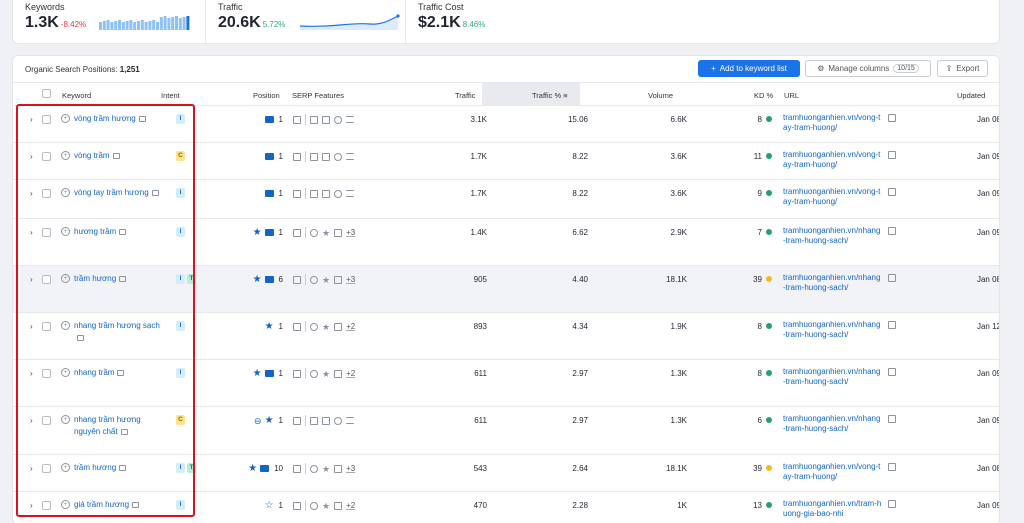  What do you see at coordinates (971, 95) in the screenshot?
I see `col-updated: Updated` at bounding box center [971, 95].